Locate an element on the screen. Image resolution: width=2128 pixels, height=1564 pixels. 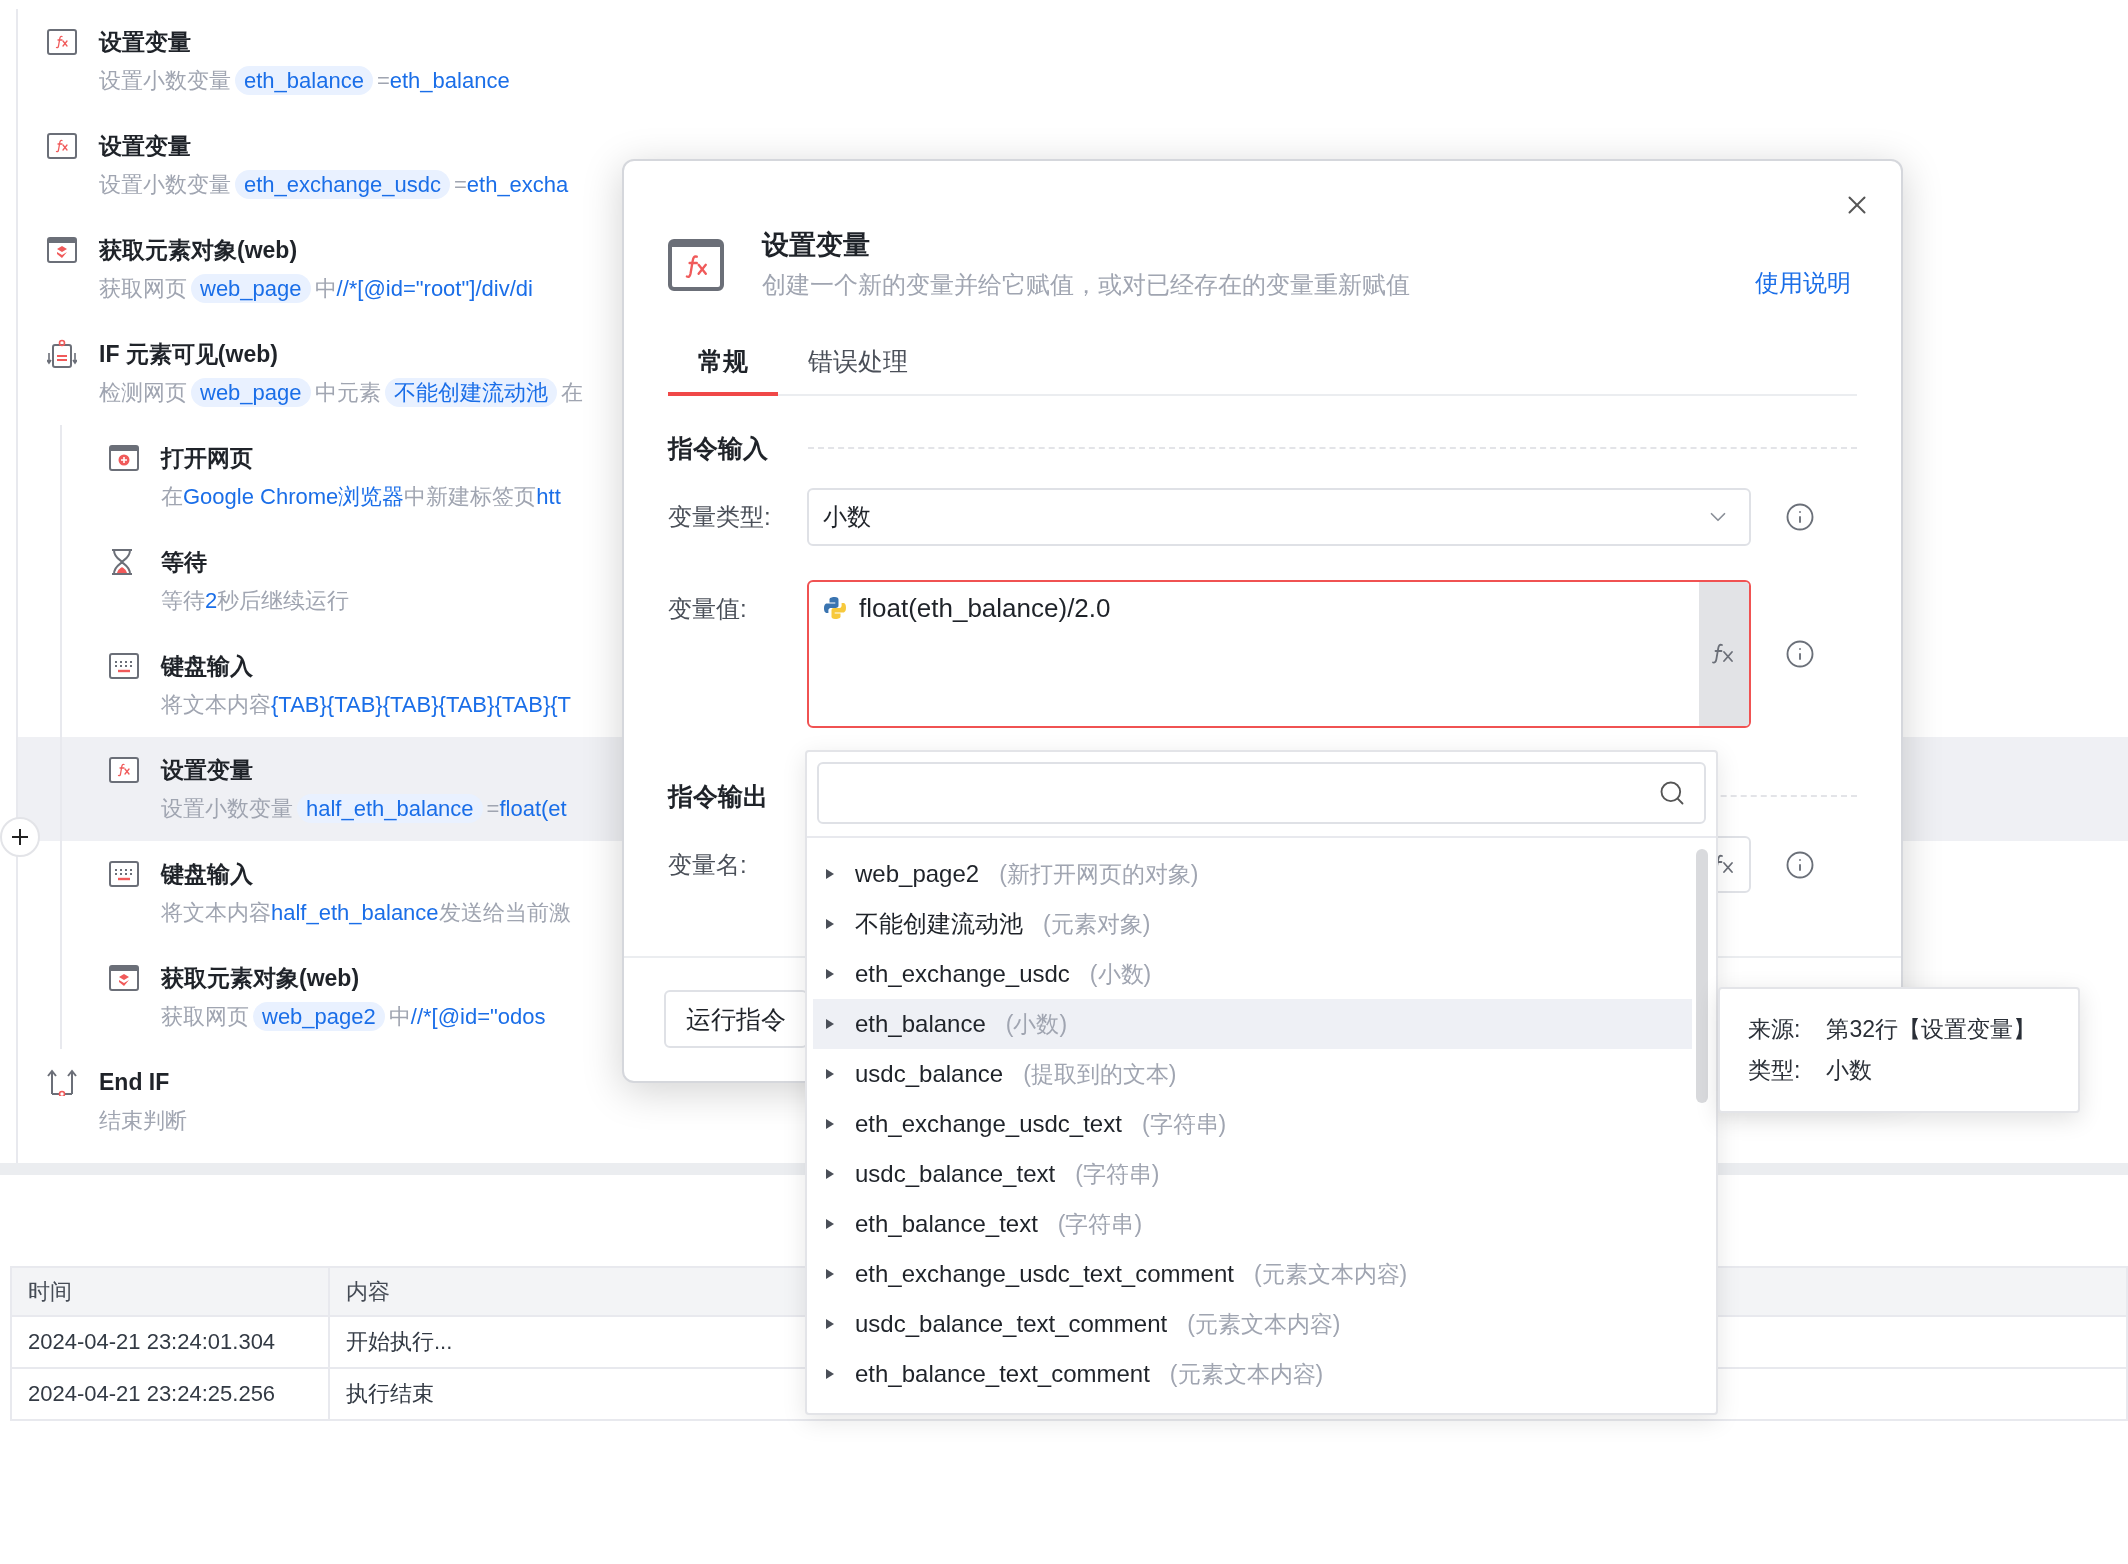
section-title: 指令输入 is located at coordinates (718, 448).